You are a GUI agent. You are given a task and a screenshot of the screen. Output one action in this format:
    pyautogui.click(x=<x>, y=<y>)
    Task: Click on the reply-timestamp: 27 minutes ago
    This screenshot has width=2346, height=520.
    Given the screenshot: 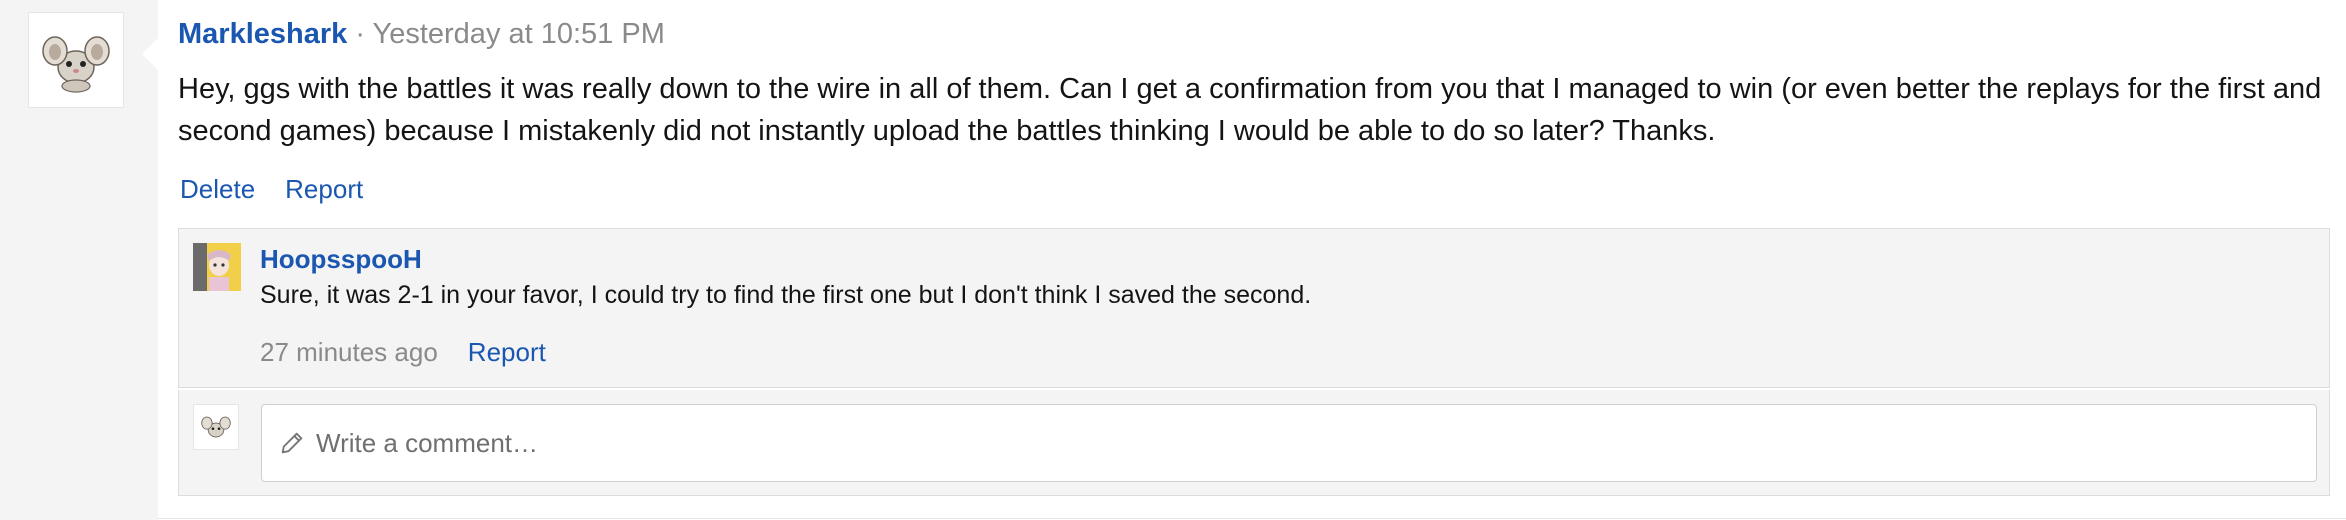 What is the action you would take?
    pyautogui.click(x=349, y=352)
    